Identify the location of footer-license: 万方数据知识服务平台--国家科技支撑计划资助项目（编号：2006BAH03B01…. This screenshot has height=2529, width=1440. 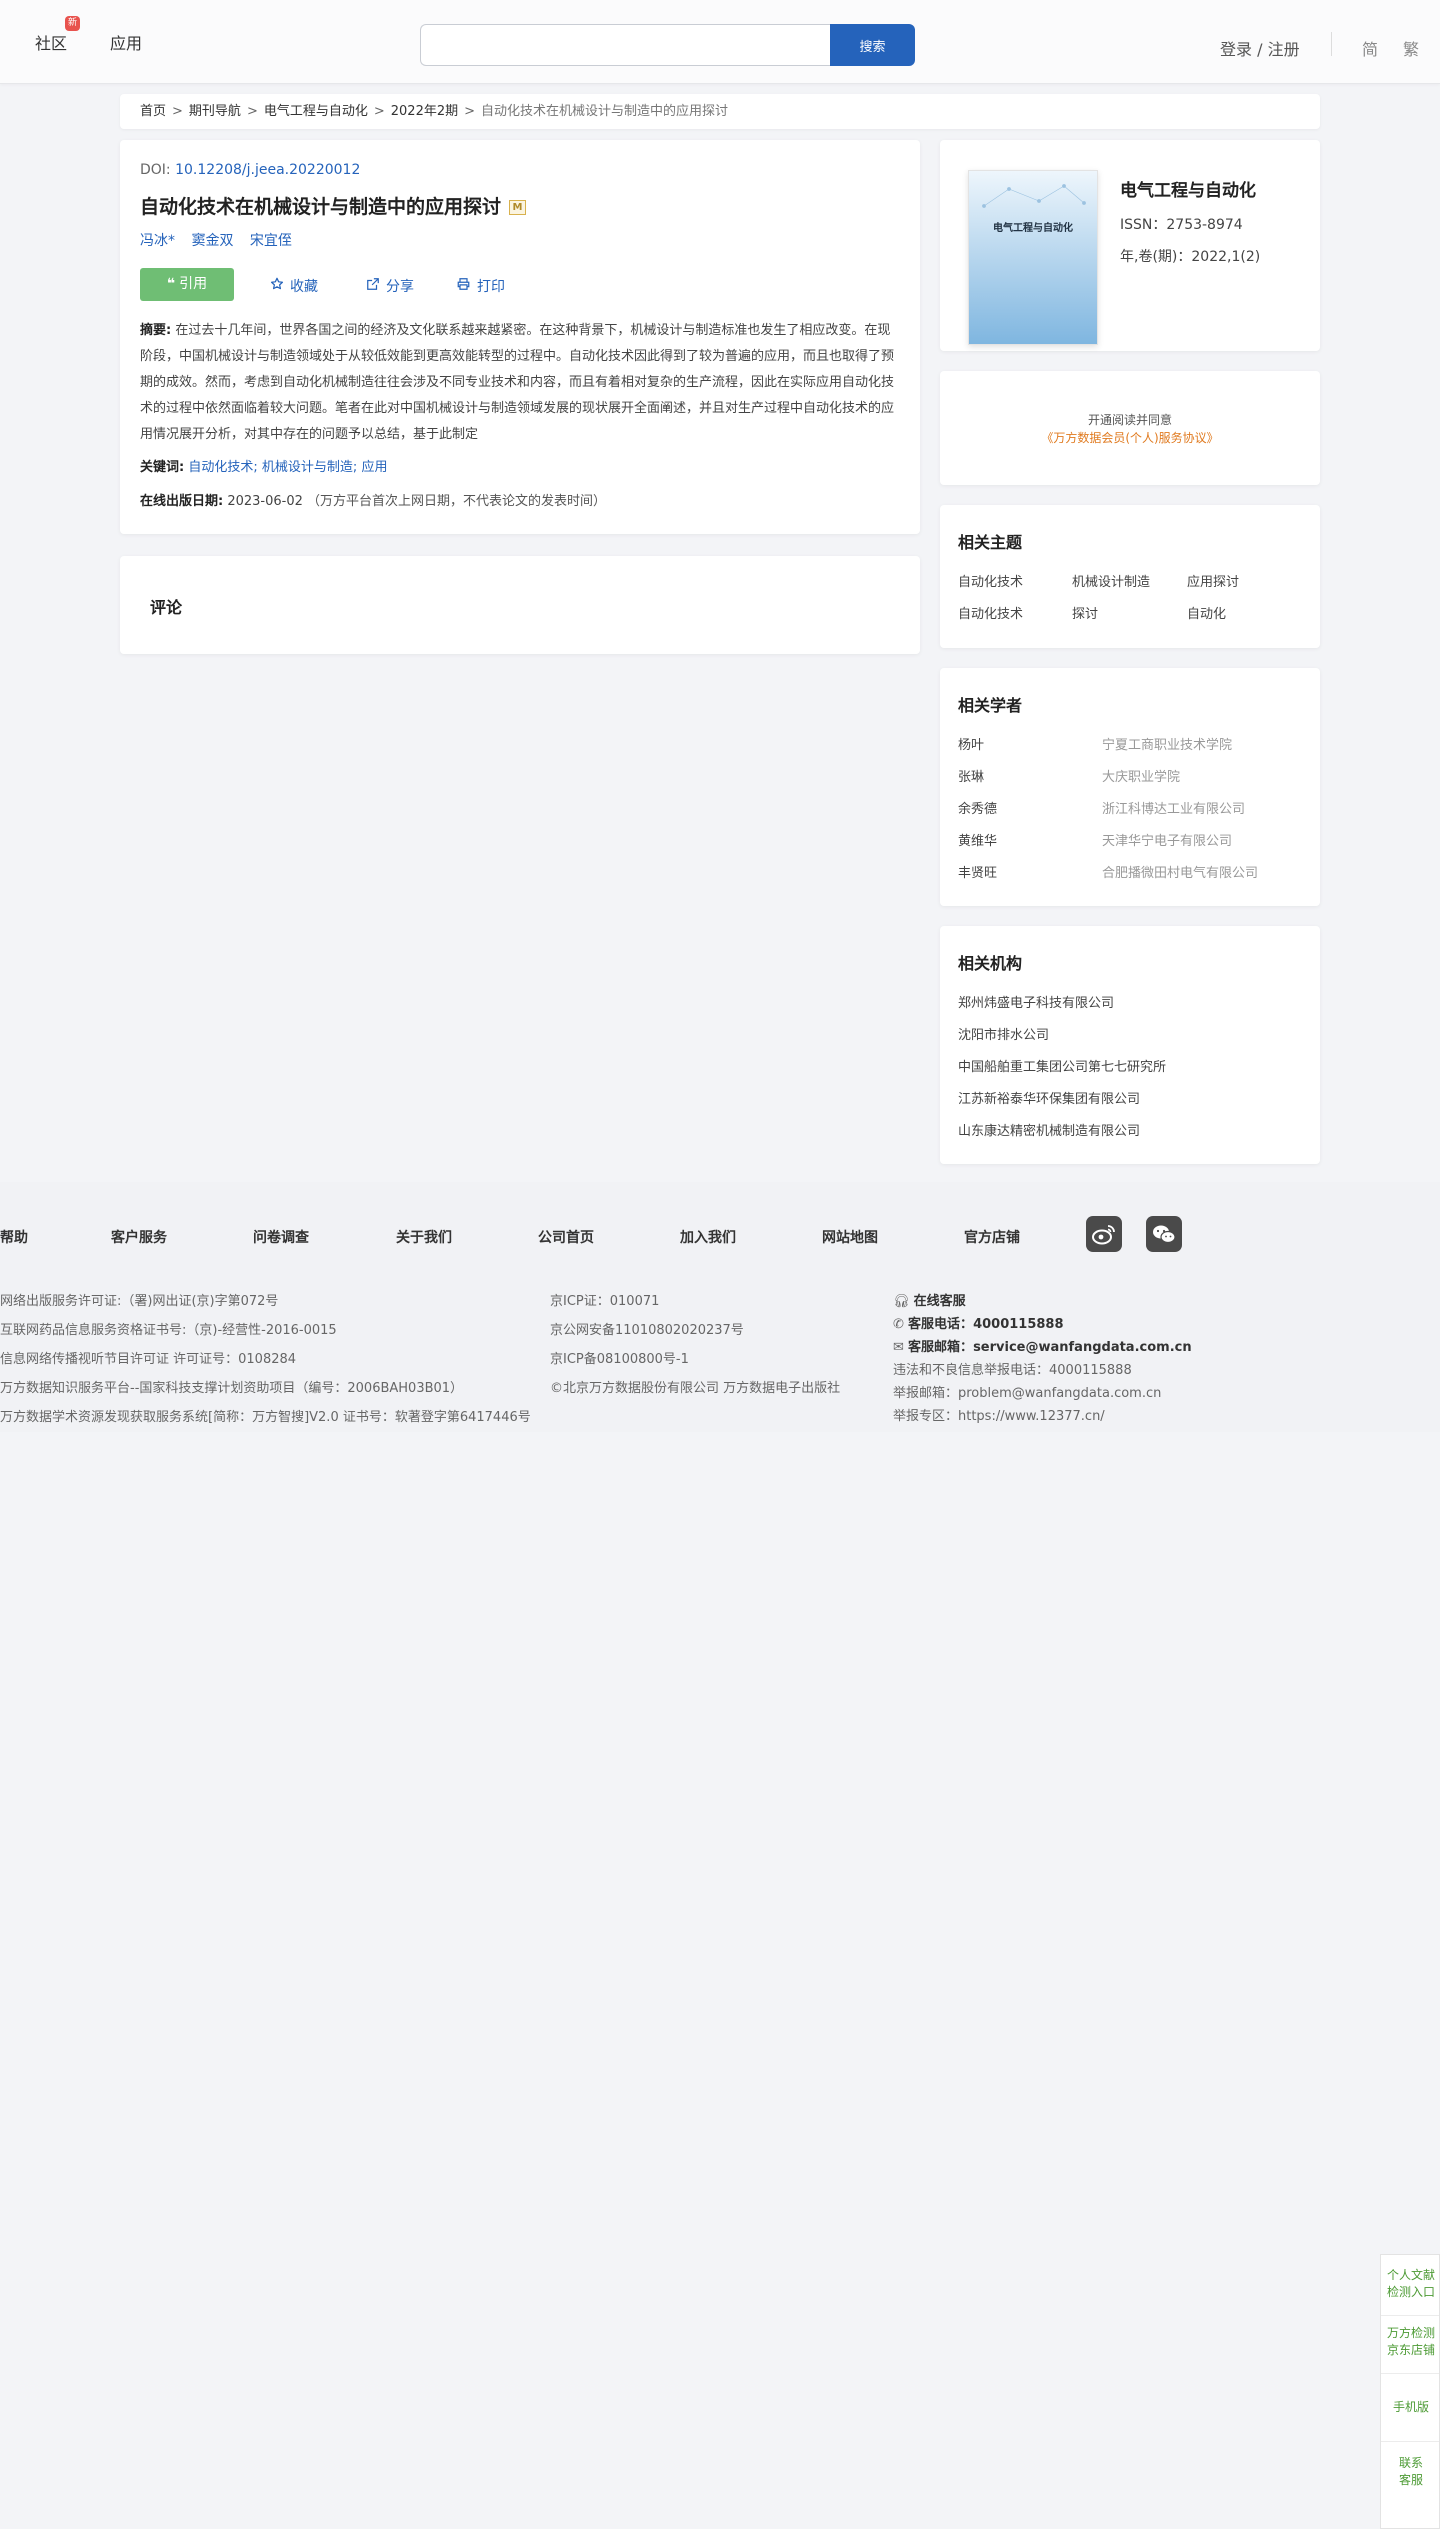
(232, 1388).